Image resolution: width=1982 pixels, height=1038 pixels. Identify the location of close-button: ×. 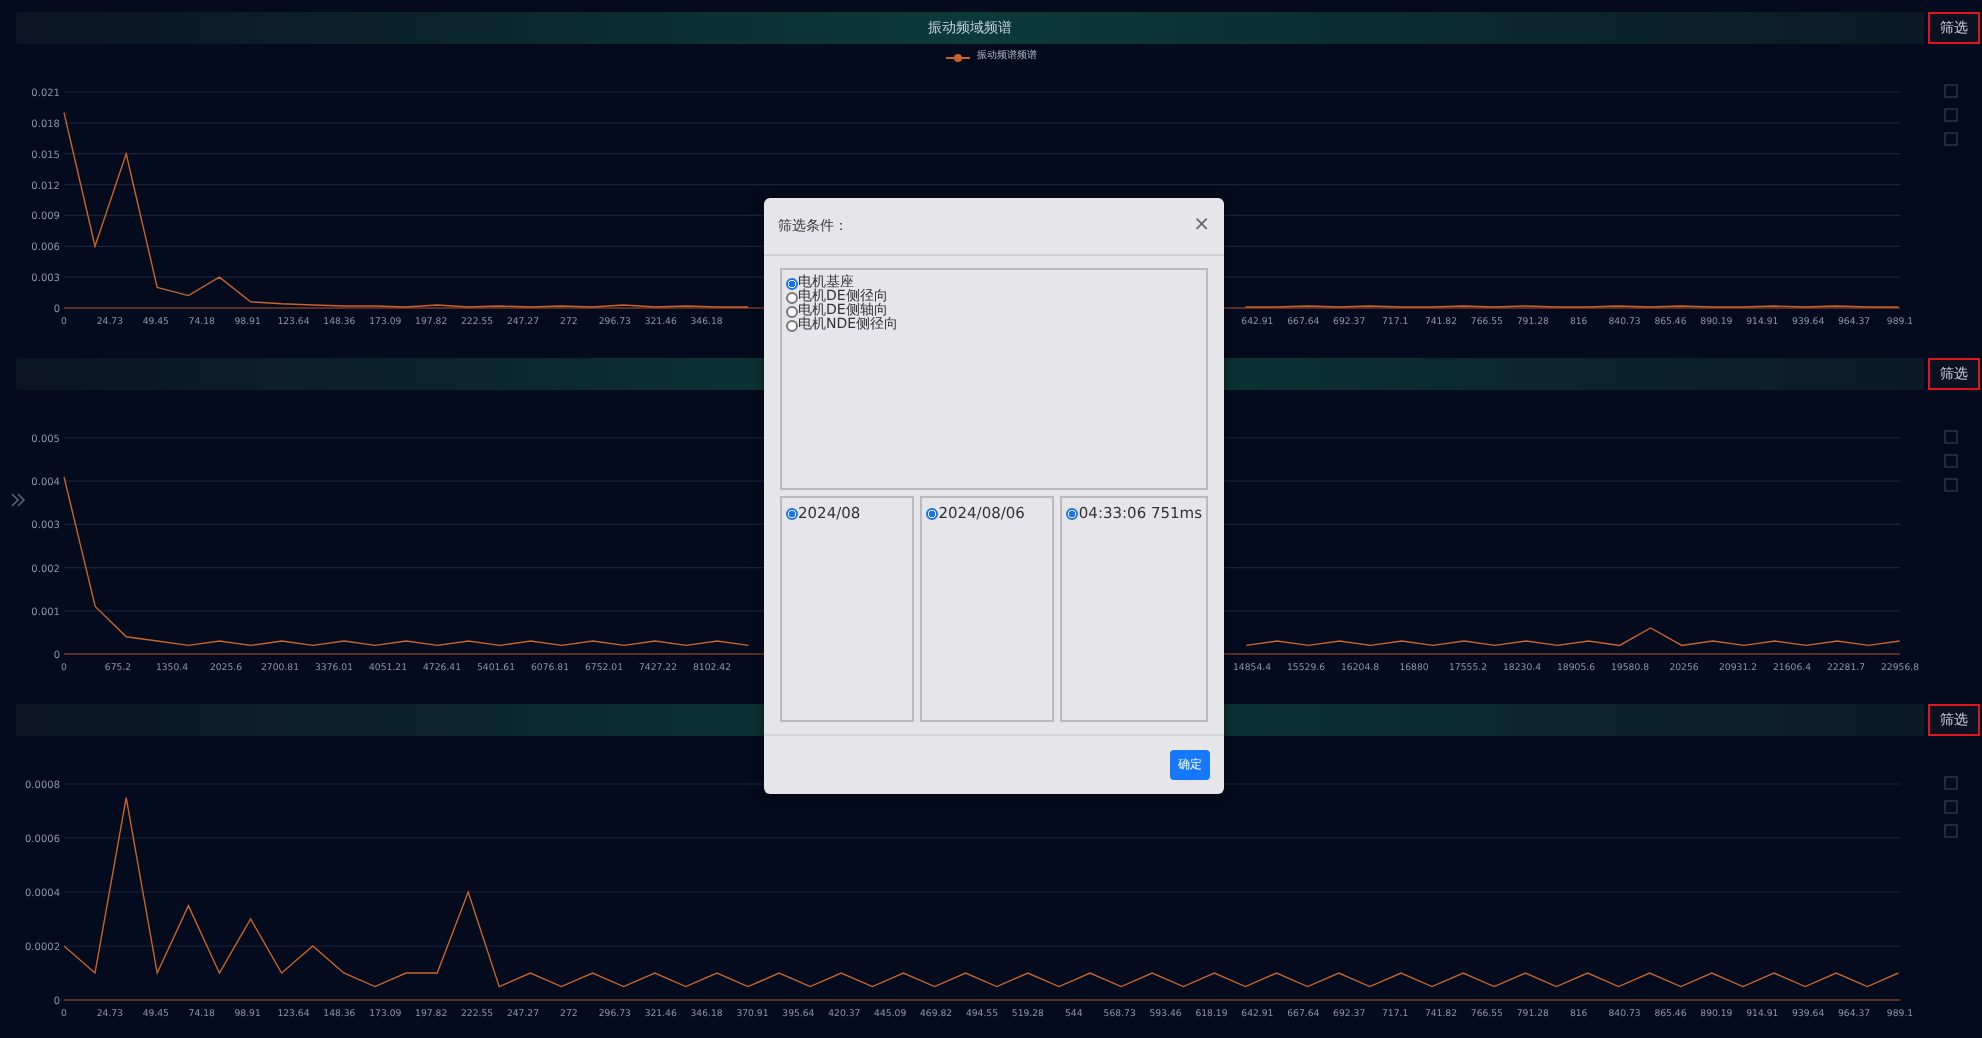
(1201, 226).